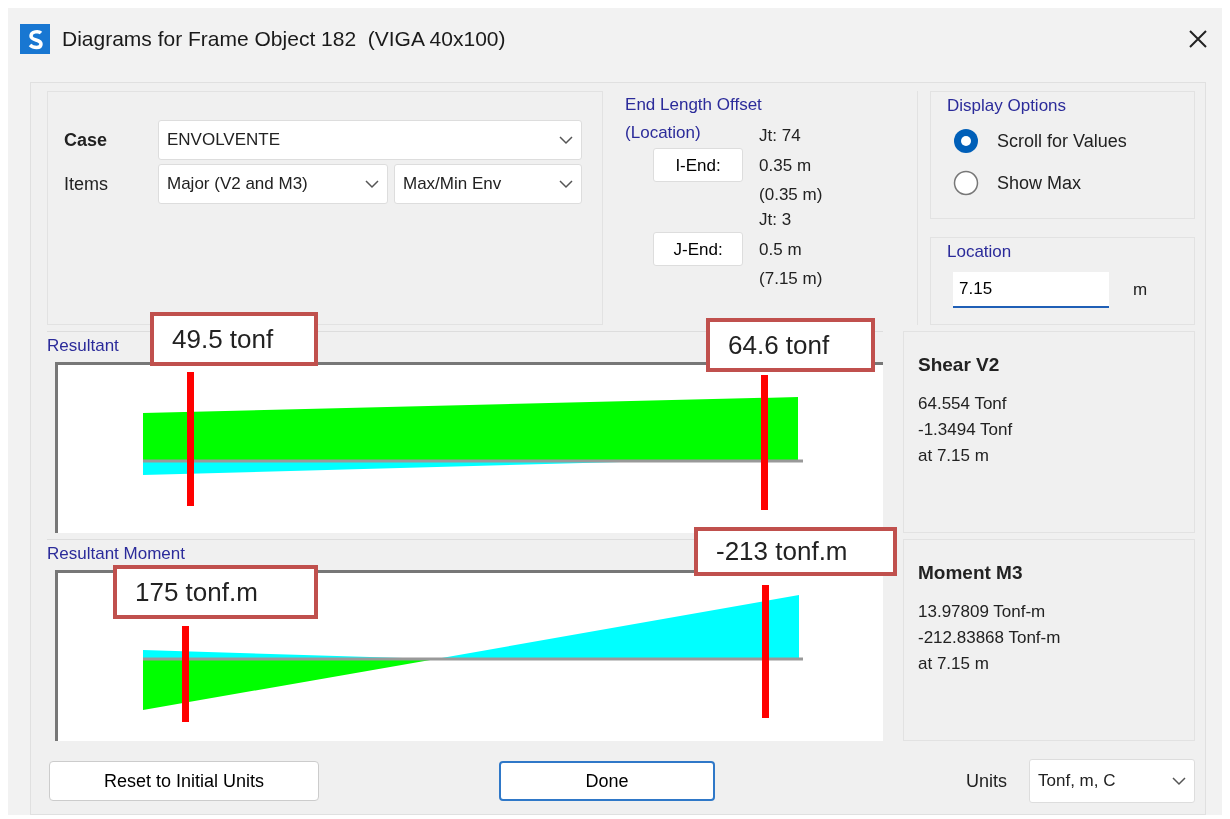  What do you see at coordinates (184, 781) in the screenshot?
I see `reset-units-button: Reset to Initial Units` at bounding box center [184, 781].